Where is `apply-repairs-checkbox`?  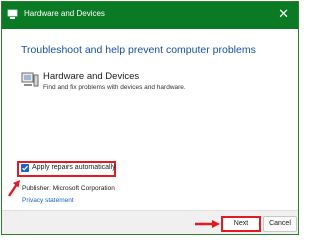
apply-repairs-checkbox is located at coordinates (25, 168).